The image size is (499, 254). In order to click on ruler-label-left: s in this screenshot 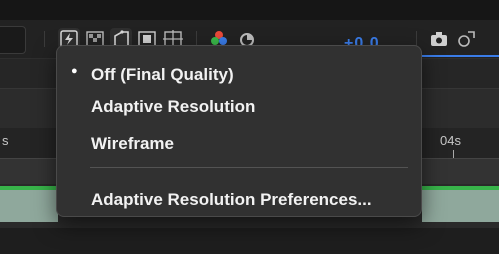, I will do `click(5, 140)`.